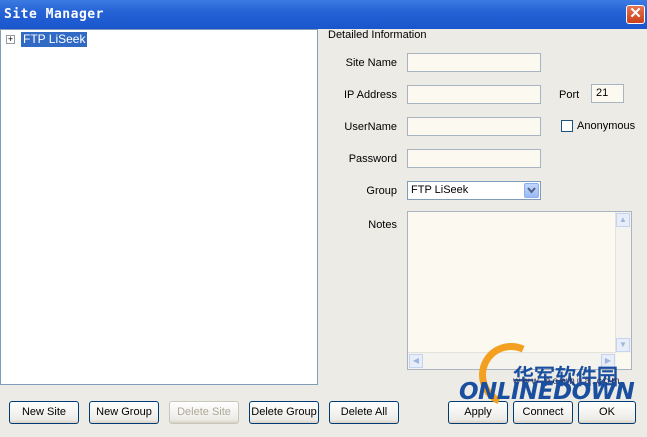  What do you see at coordinates (372, 159) in the screenshot?
I see `password-label: Password` at bounding box center [372, 159].